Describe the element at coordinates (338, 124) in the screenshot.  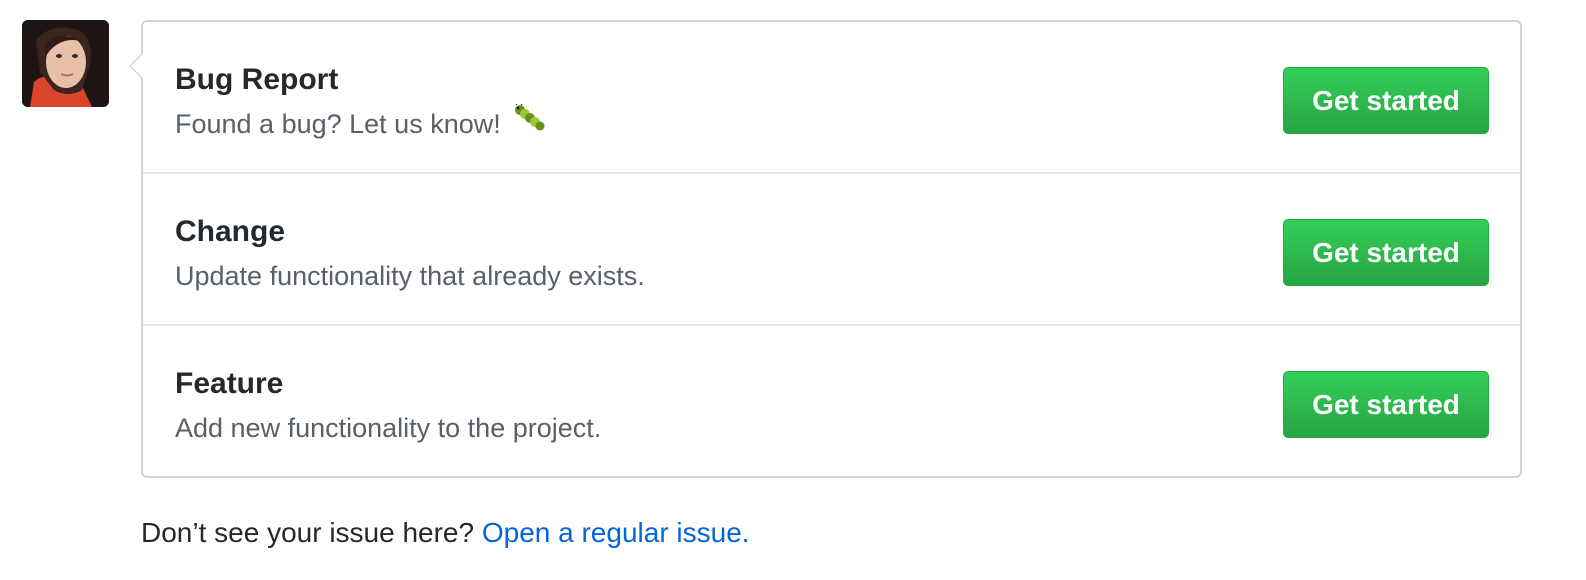
I see `template-description-text: Found a bug? Let us know!` at that location.